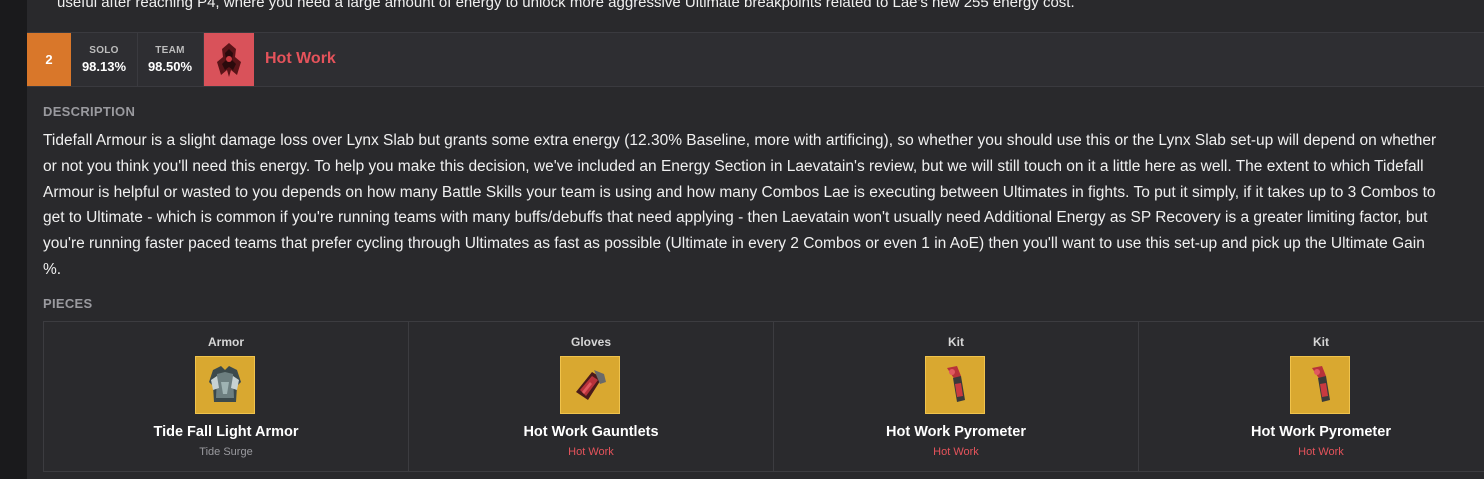  What do you see at coordinates (49, 59) in the screenshot?
I see `rank-badge: 2` at bounding box center [49, 59].